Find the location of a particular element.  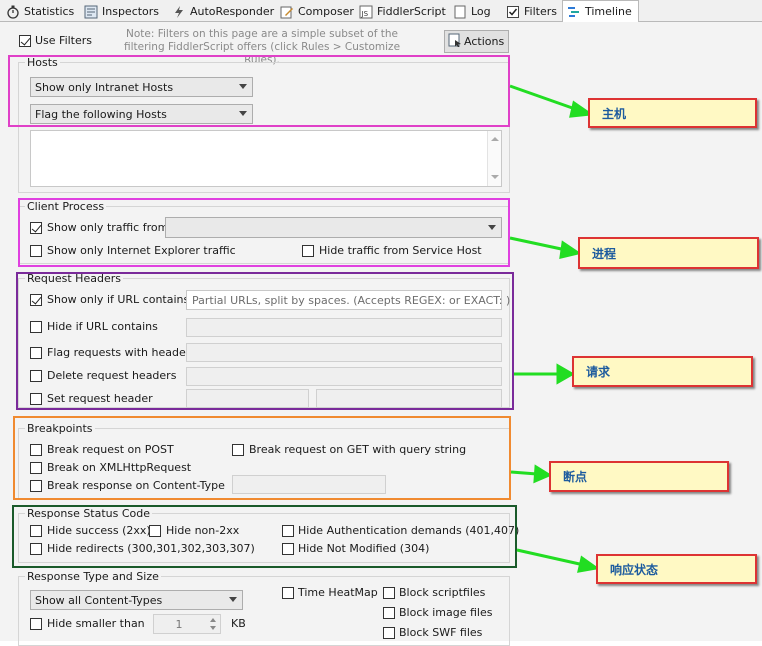

callout-response-status: 响应状态 is located at coordinates (676, 569).